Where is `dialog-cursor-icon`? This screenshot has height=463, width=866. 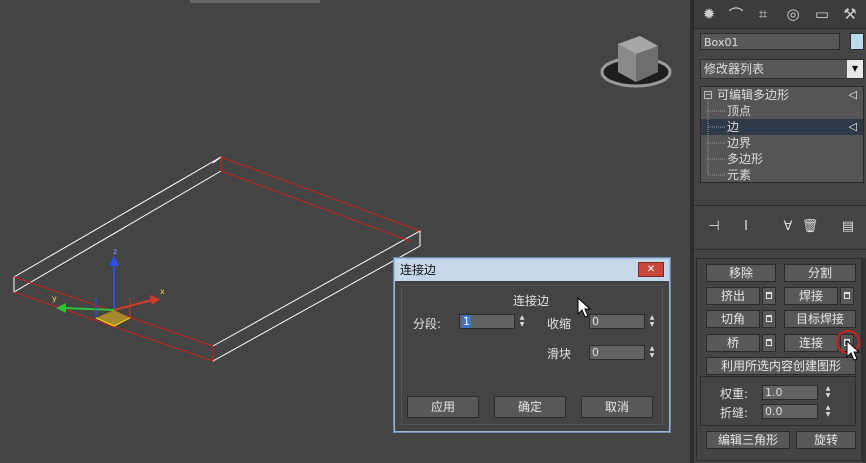
dialog-cursor-icon is located at coordinates (584, 307).